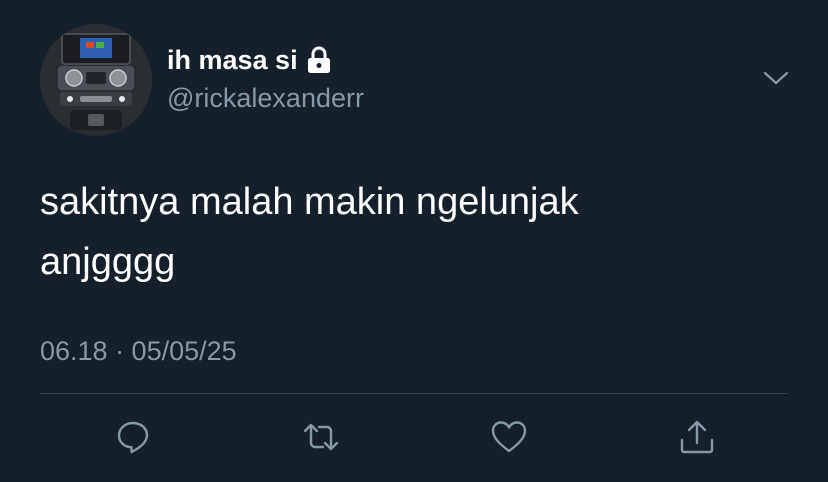  Describe the element at coordinates (319, 60) in the screenshot. I see `lock-icon` at that location.